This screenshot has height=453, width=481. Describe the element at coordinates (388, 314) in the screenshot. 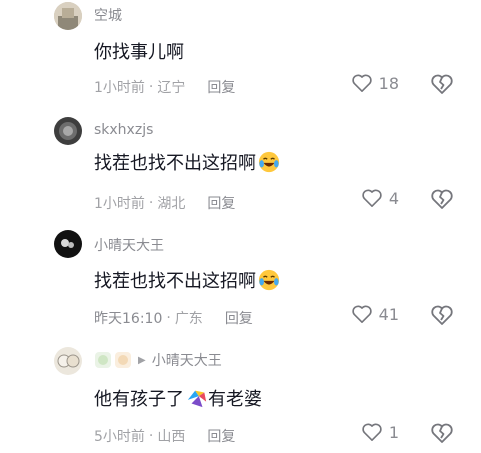

I see `like-count: 41` at that location.